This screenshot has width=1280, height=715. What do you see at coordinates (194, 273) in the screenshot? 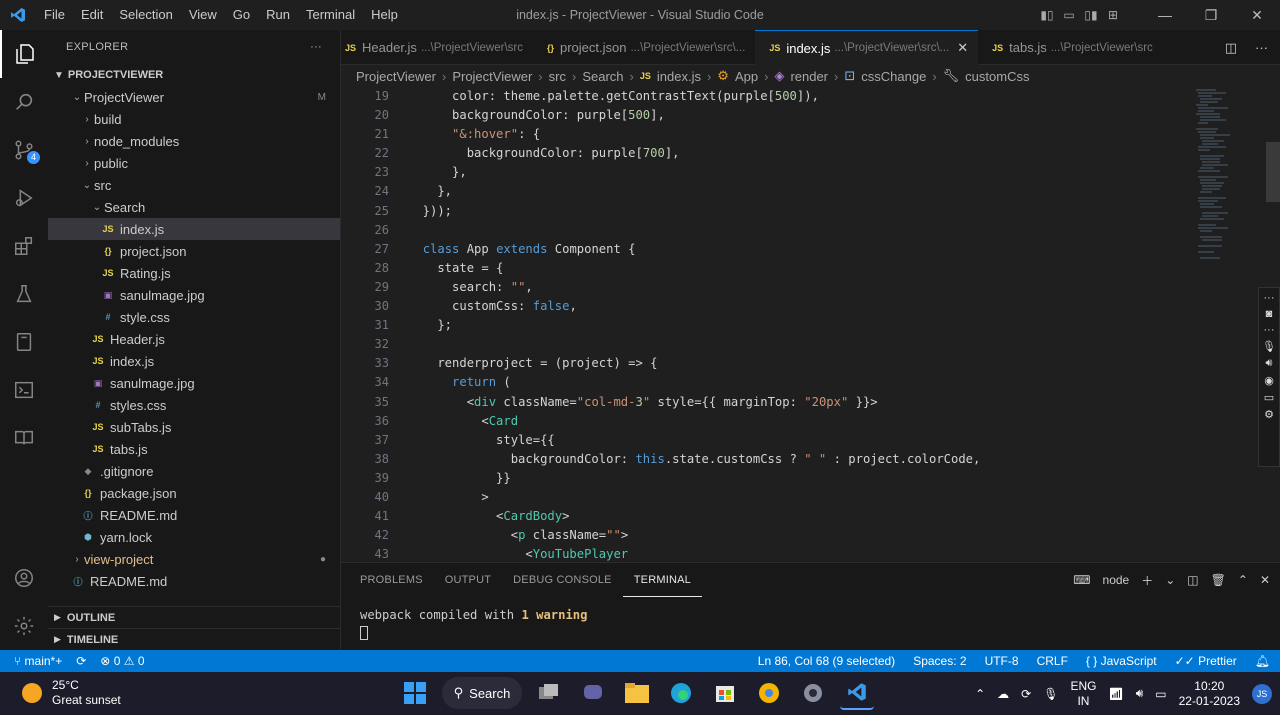
I see `file-item: JS Rating.js` at bounding box center [194, 273].